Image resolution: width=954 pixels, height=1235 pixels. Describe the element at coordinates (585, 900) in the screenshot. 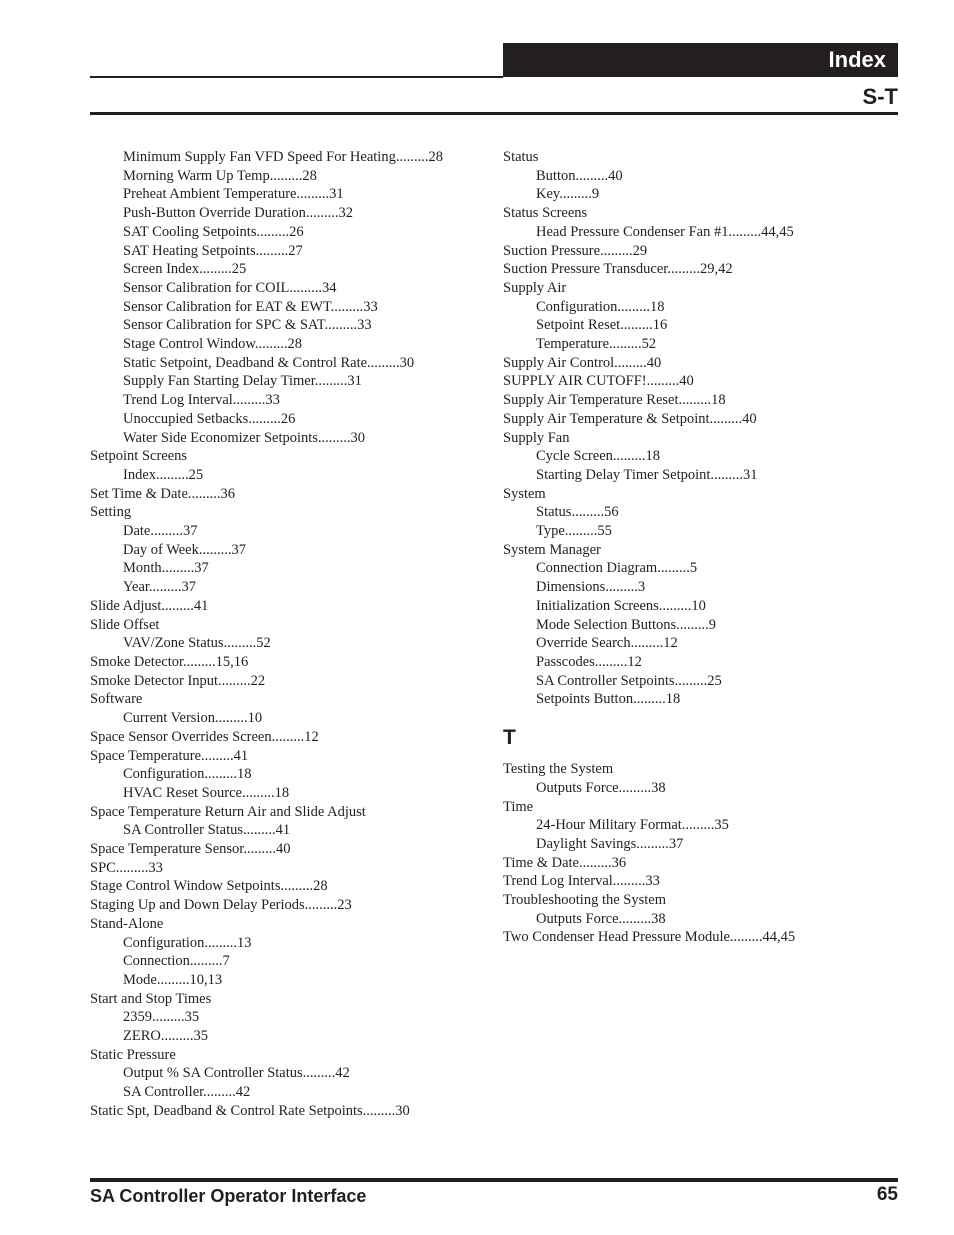

I see `index-entry: Troubleshooting the System` at that location.